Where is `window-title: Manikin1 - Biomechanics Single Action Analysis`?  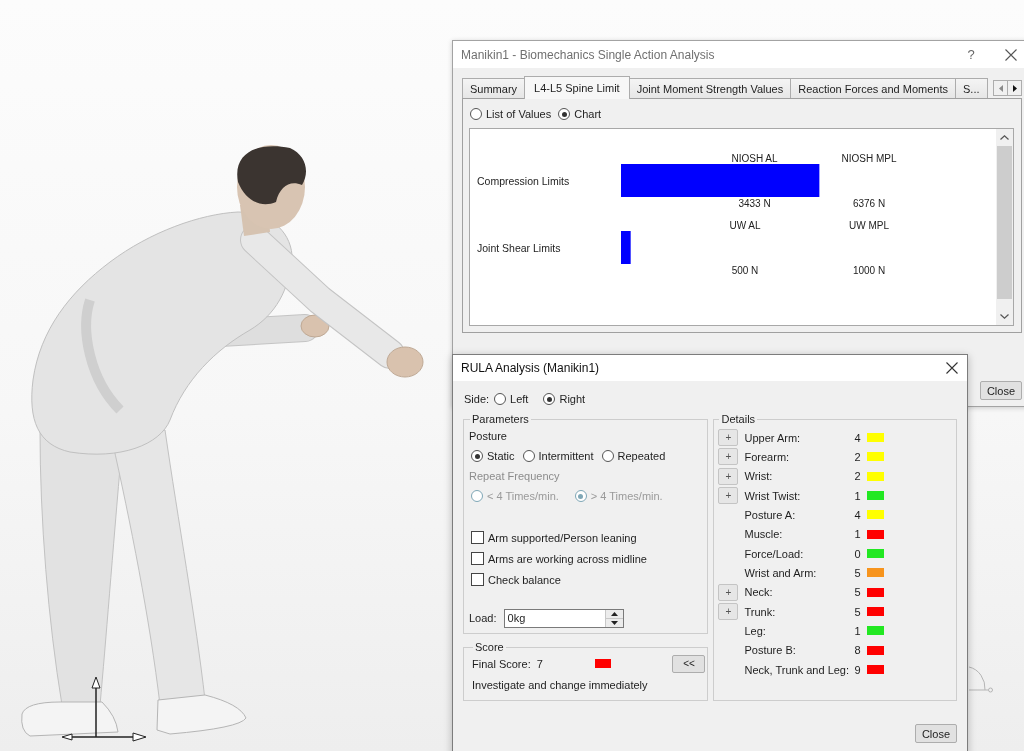 window-title: Manikin1 - Biomechanics Single Action Analysis is located at coordinates (588, 54).